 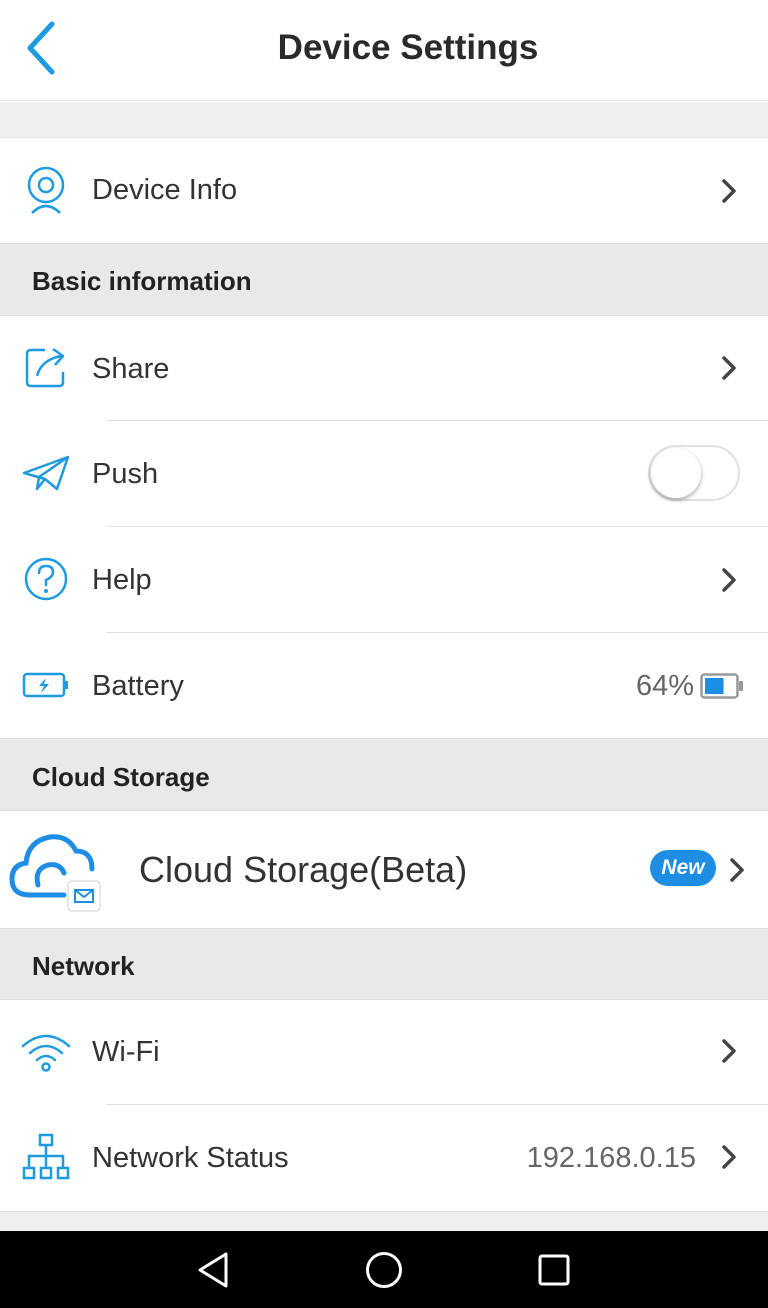 What do you see at coordinates (126, 1052) in the screenshot?
I see `wifi-label: Wi-Fi` at bounding box center [126, 1052].